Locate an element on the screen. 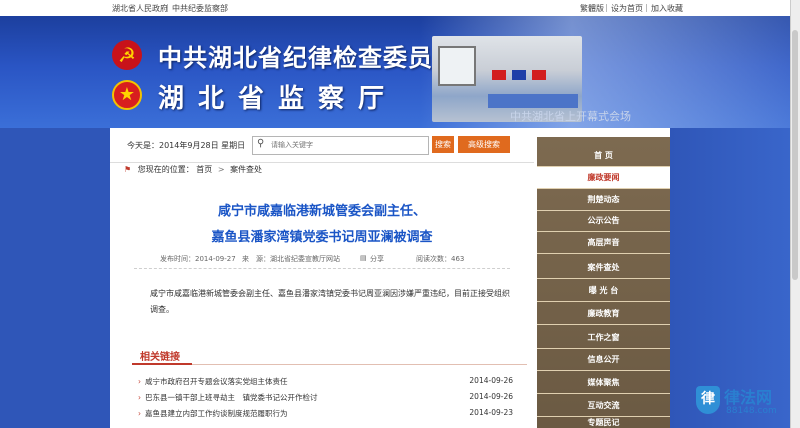  photo-window is located at coordinates (457, 66).